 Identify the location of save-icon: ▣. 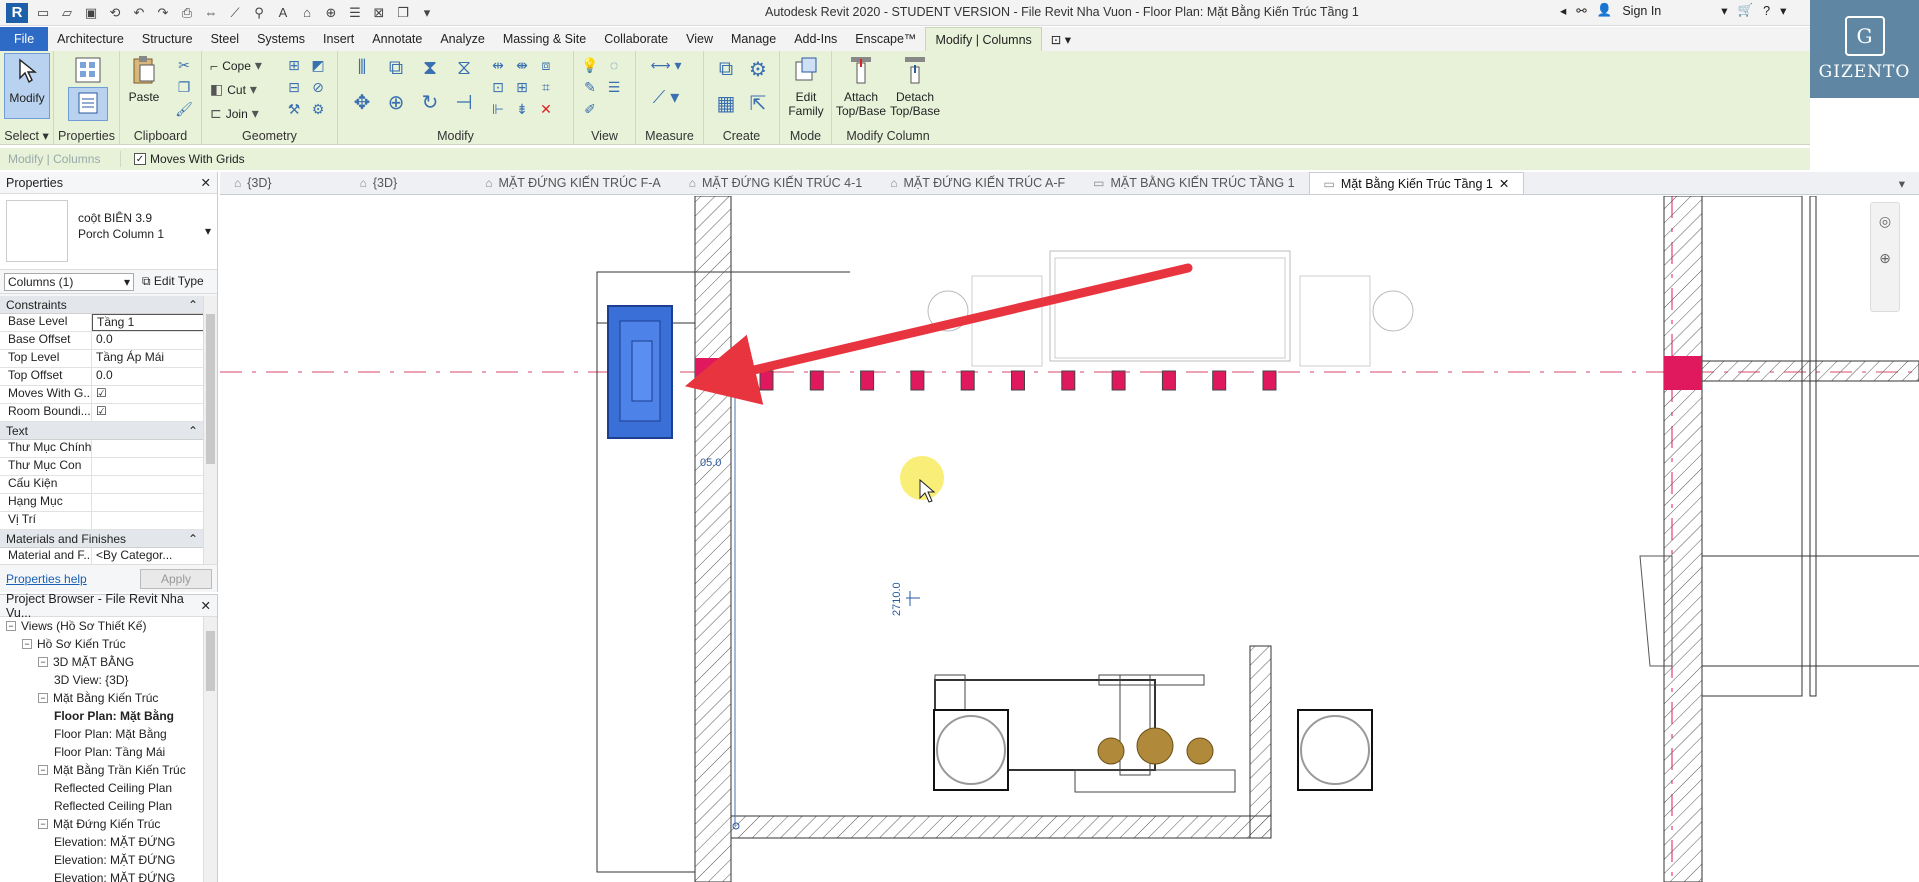
(91, 13).